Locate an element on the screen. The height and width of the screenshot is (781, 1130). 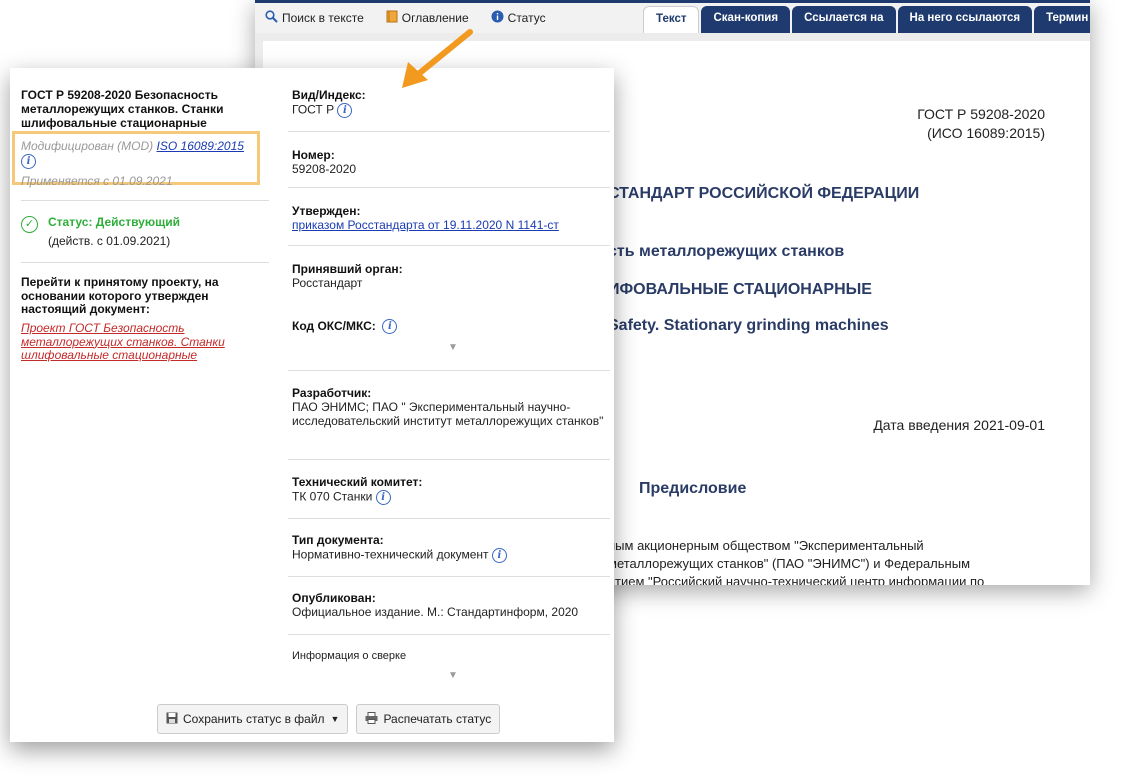
toc-label: Оглавление is located at coordinates (435, 18).